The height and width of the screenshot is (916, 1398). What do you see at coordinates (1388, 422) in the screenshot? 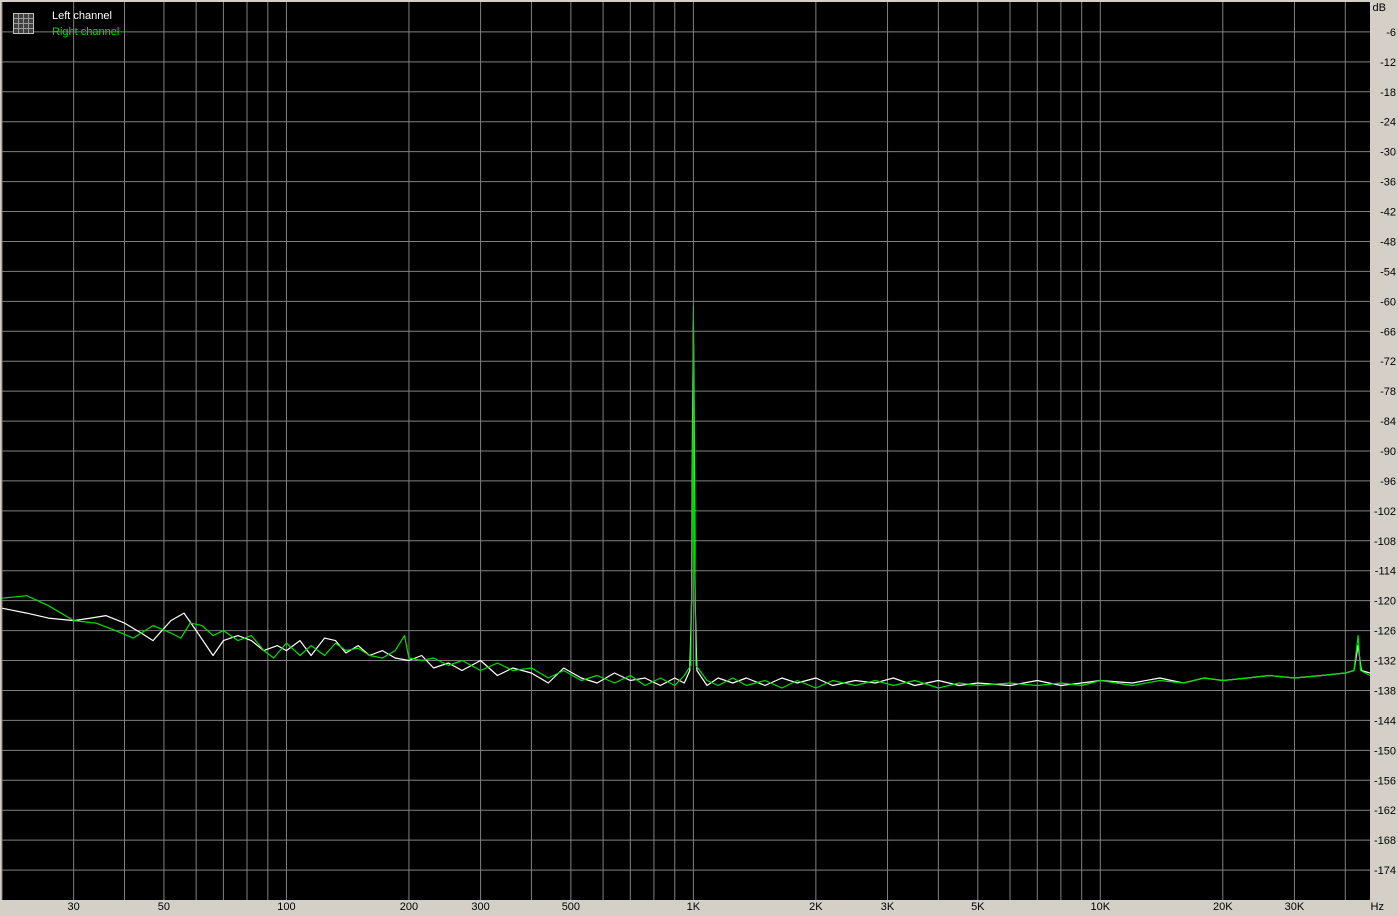
I see `y-tick-label: -84` at bounding box center [1388, 422].